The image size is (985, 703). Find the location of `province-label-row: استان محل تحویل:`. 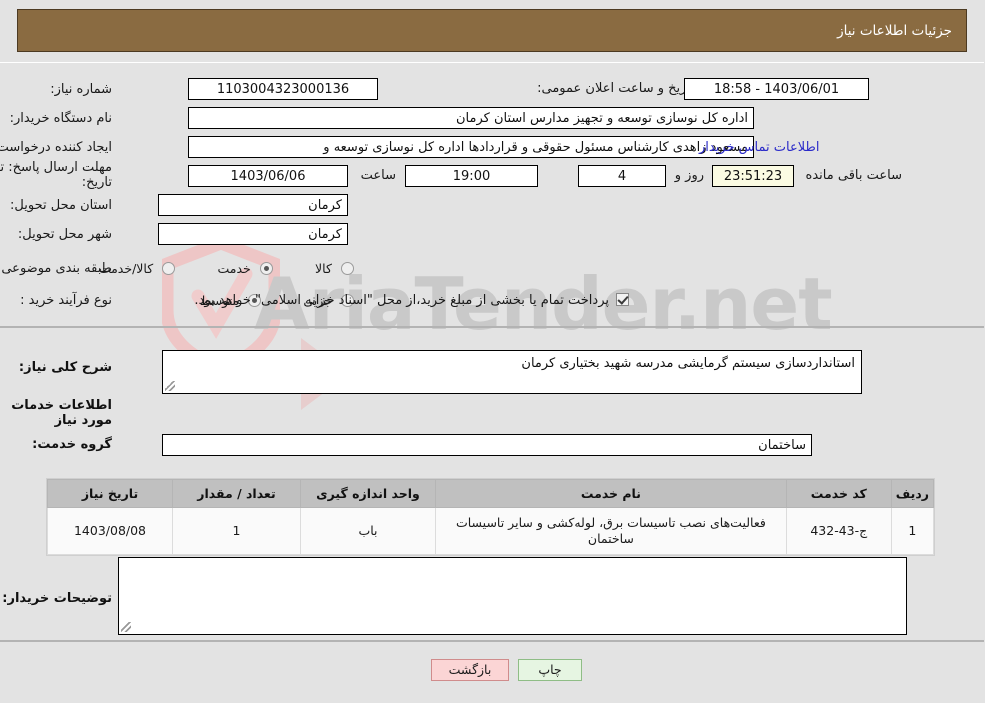

province-label-row: استان محل تحویل: is located at coordinates (57, 205).